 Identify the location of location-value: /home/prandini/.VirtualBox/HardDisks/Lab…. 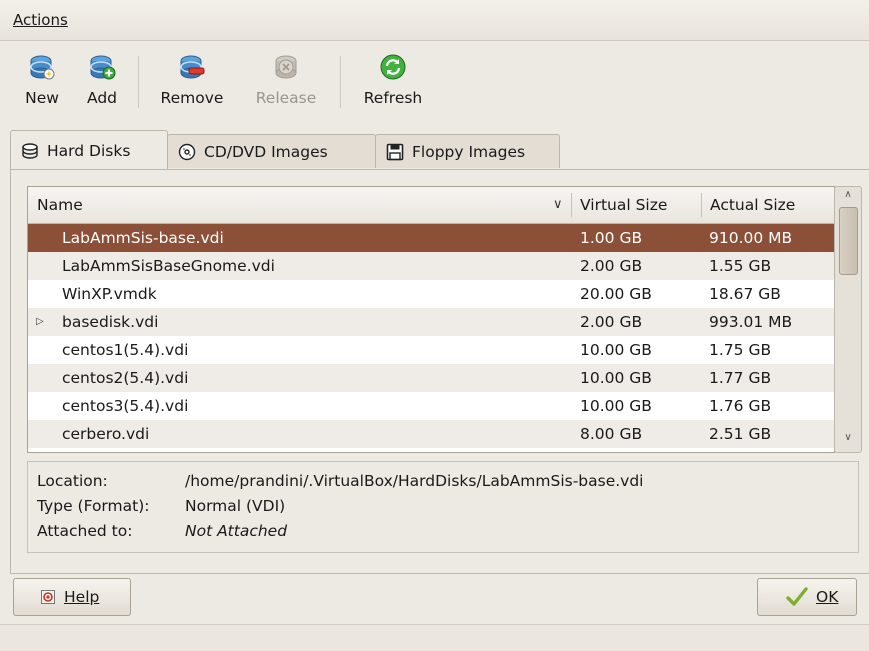
(414, 481).